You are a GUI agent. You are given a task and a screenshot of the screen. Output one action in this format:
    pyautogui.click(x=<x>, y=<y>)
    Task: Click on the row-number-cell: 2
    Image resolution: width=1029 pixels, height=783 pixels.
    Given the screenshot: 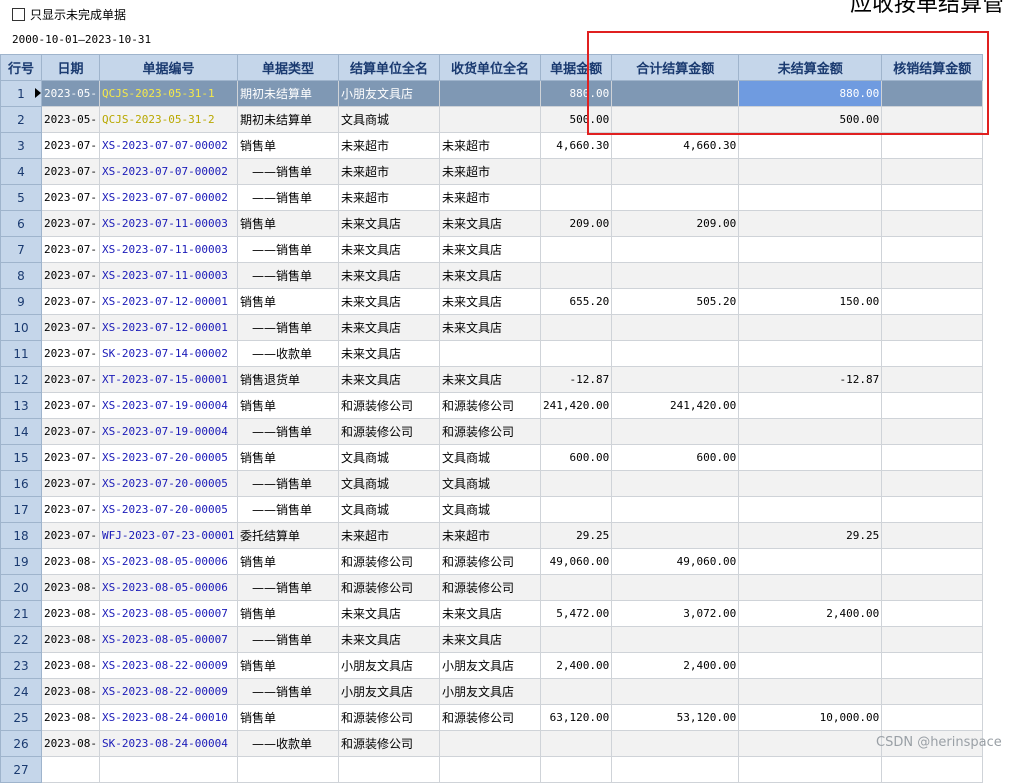 What is the action you would take?
    pyautogui.click(x=21, y=119)
    